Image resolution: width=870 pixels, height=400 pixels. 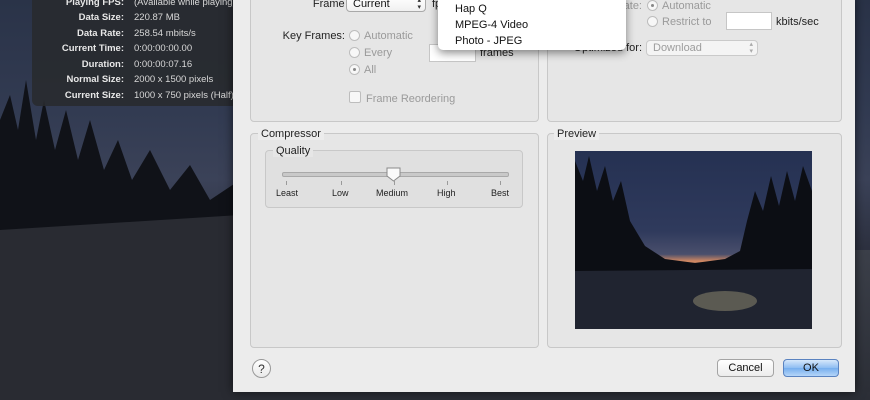 What do you see at coordinates (293, 151) in the screenshot?
I see `quality-title: Quality` at bounding box center [293, 151].